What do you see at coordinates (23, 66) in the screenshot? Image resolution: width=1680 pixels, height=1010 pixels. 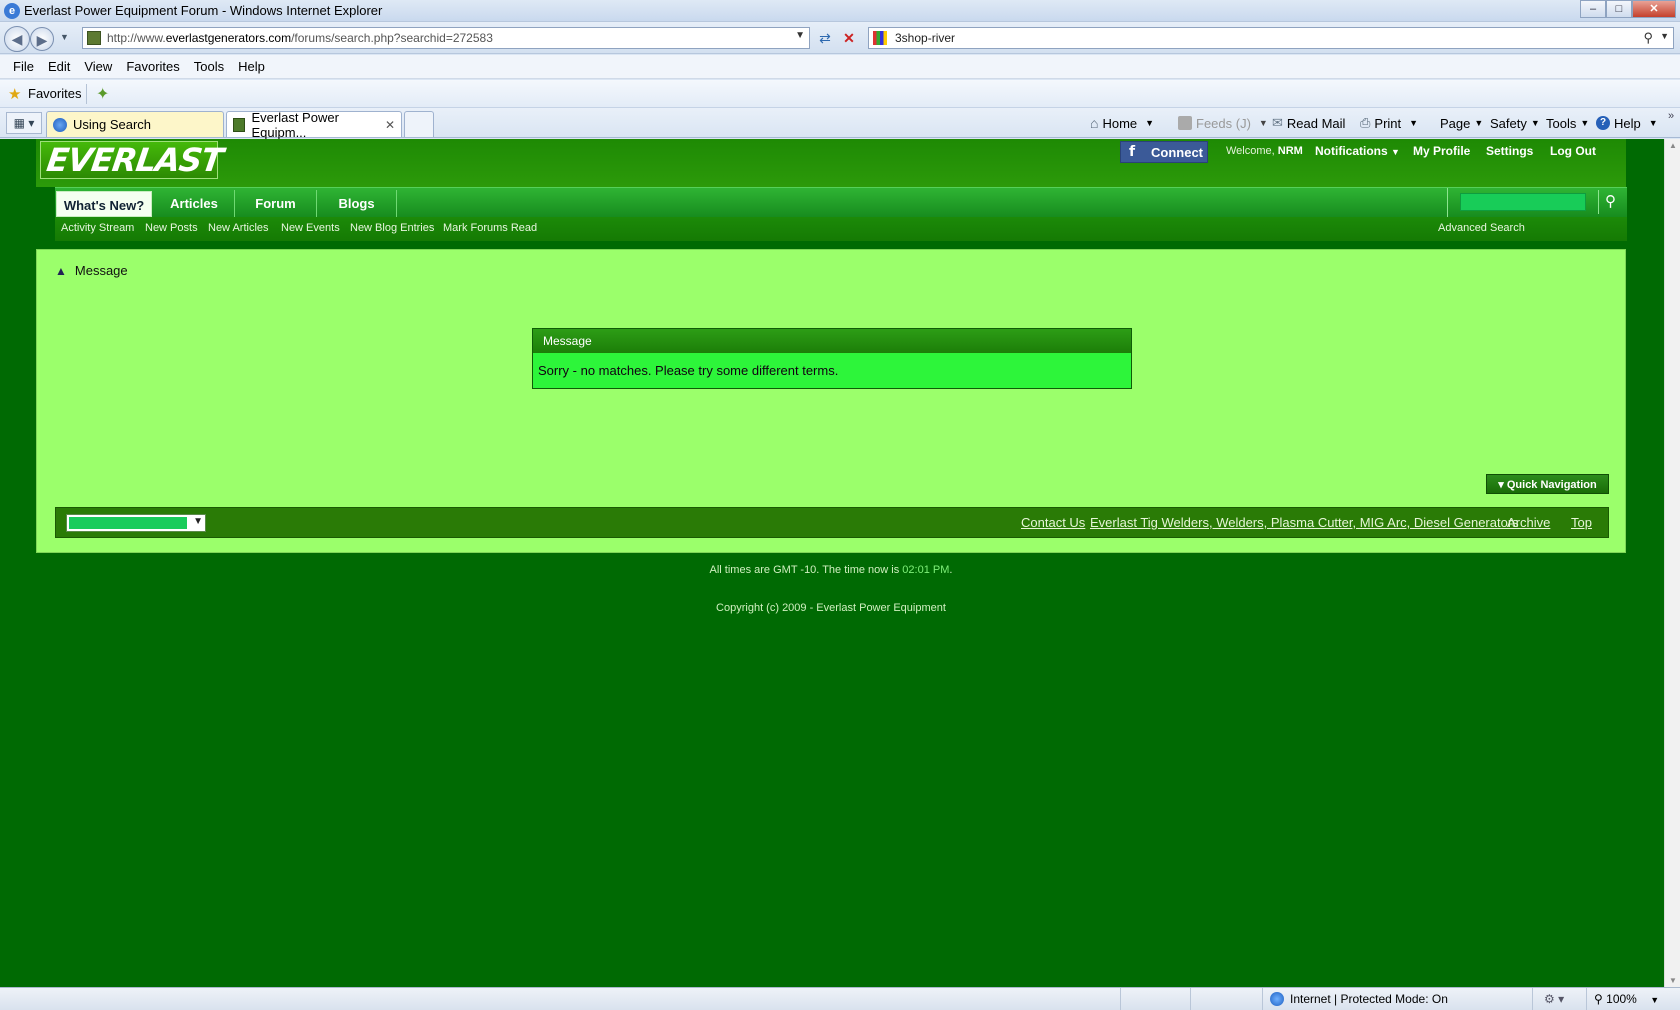 I see `menu-file: File` at bounding box center [23, 66].